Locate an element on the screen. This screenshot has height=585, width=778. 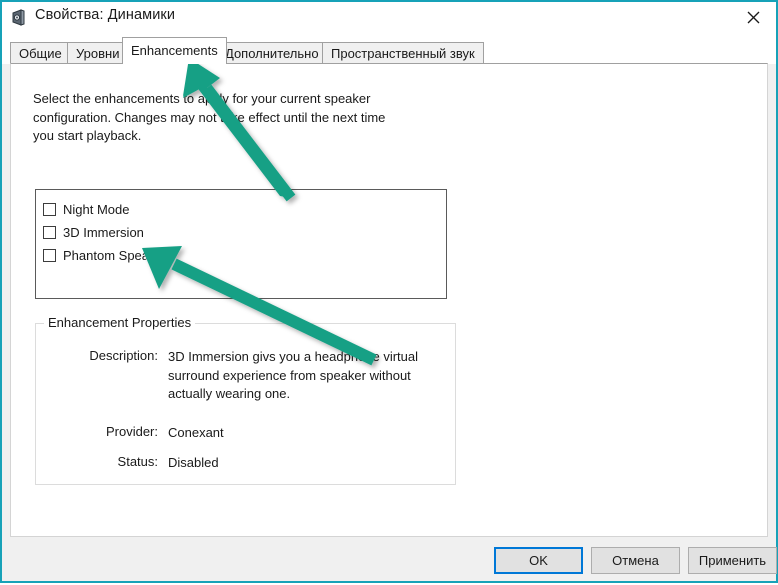
label-night-mode: Night Mode is located at coordinates (96, 209).